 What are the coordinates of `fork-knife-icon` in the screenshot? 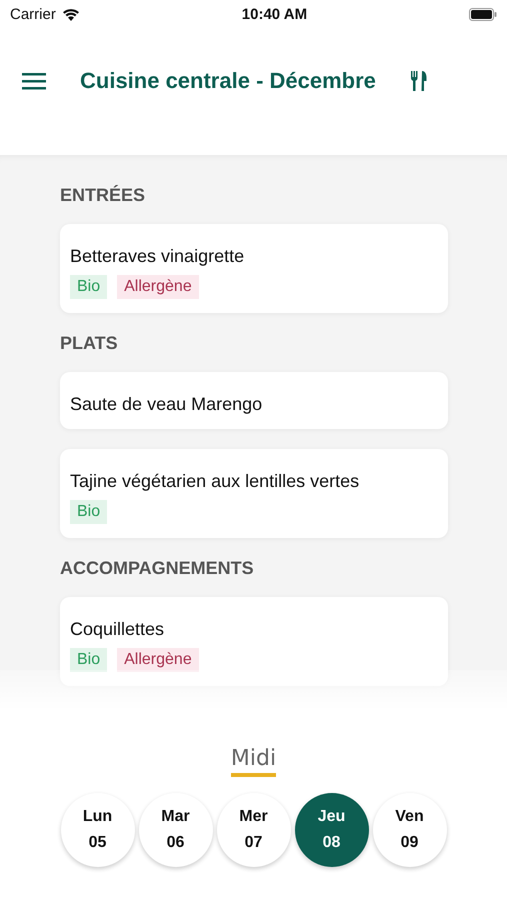 It's located at (419, 81).